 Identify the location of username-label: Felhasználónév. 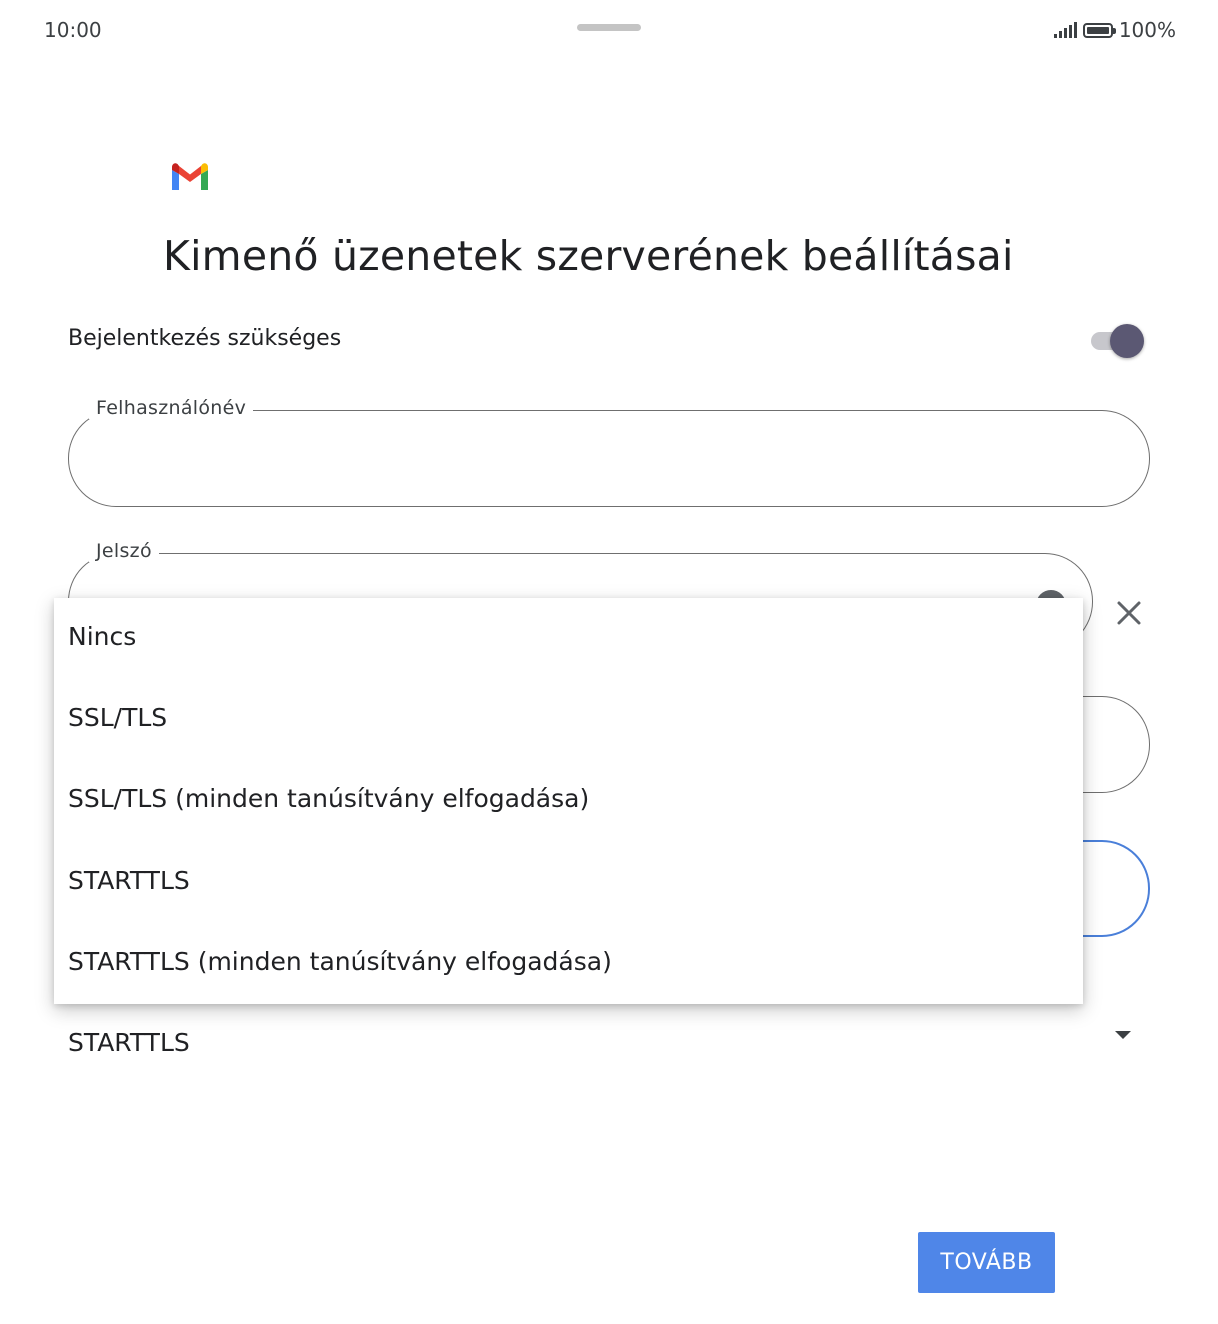
(171, 408).